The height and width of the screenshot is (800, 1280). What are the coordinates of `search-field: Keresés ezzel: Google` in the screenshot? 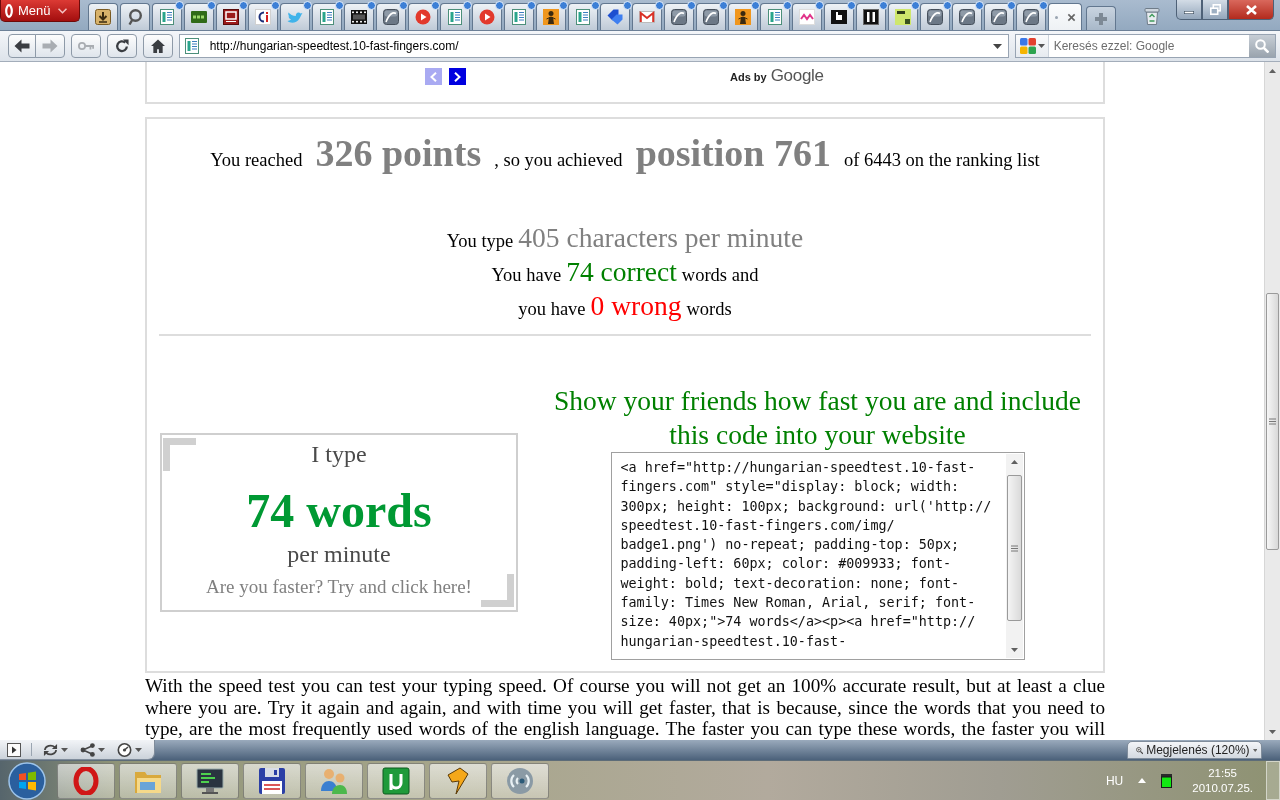 It's located at (1145, 46).